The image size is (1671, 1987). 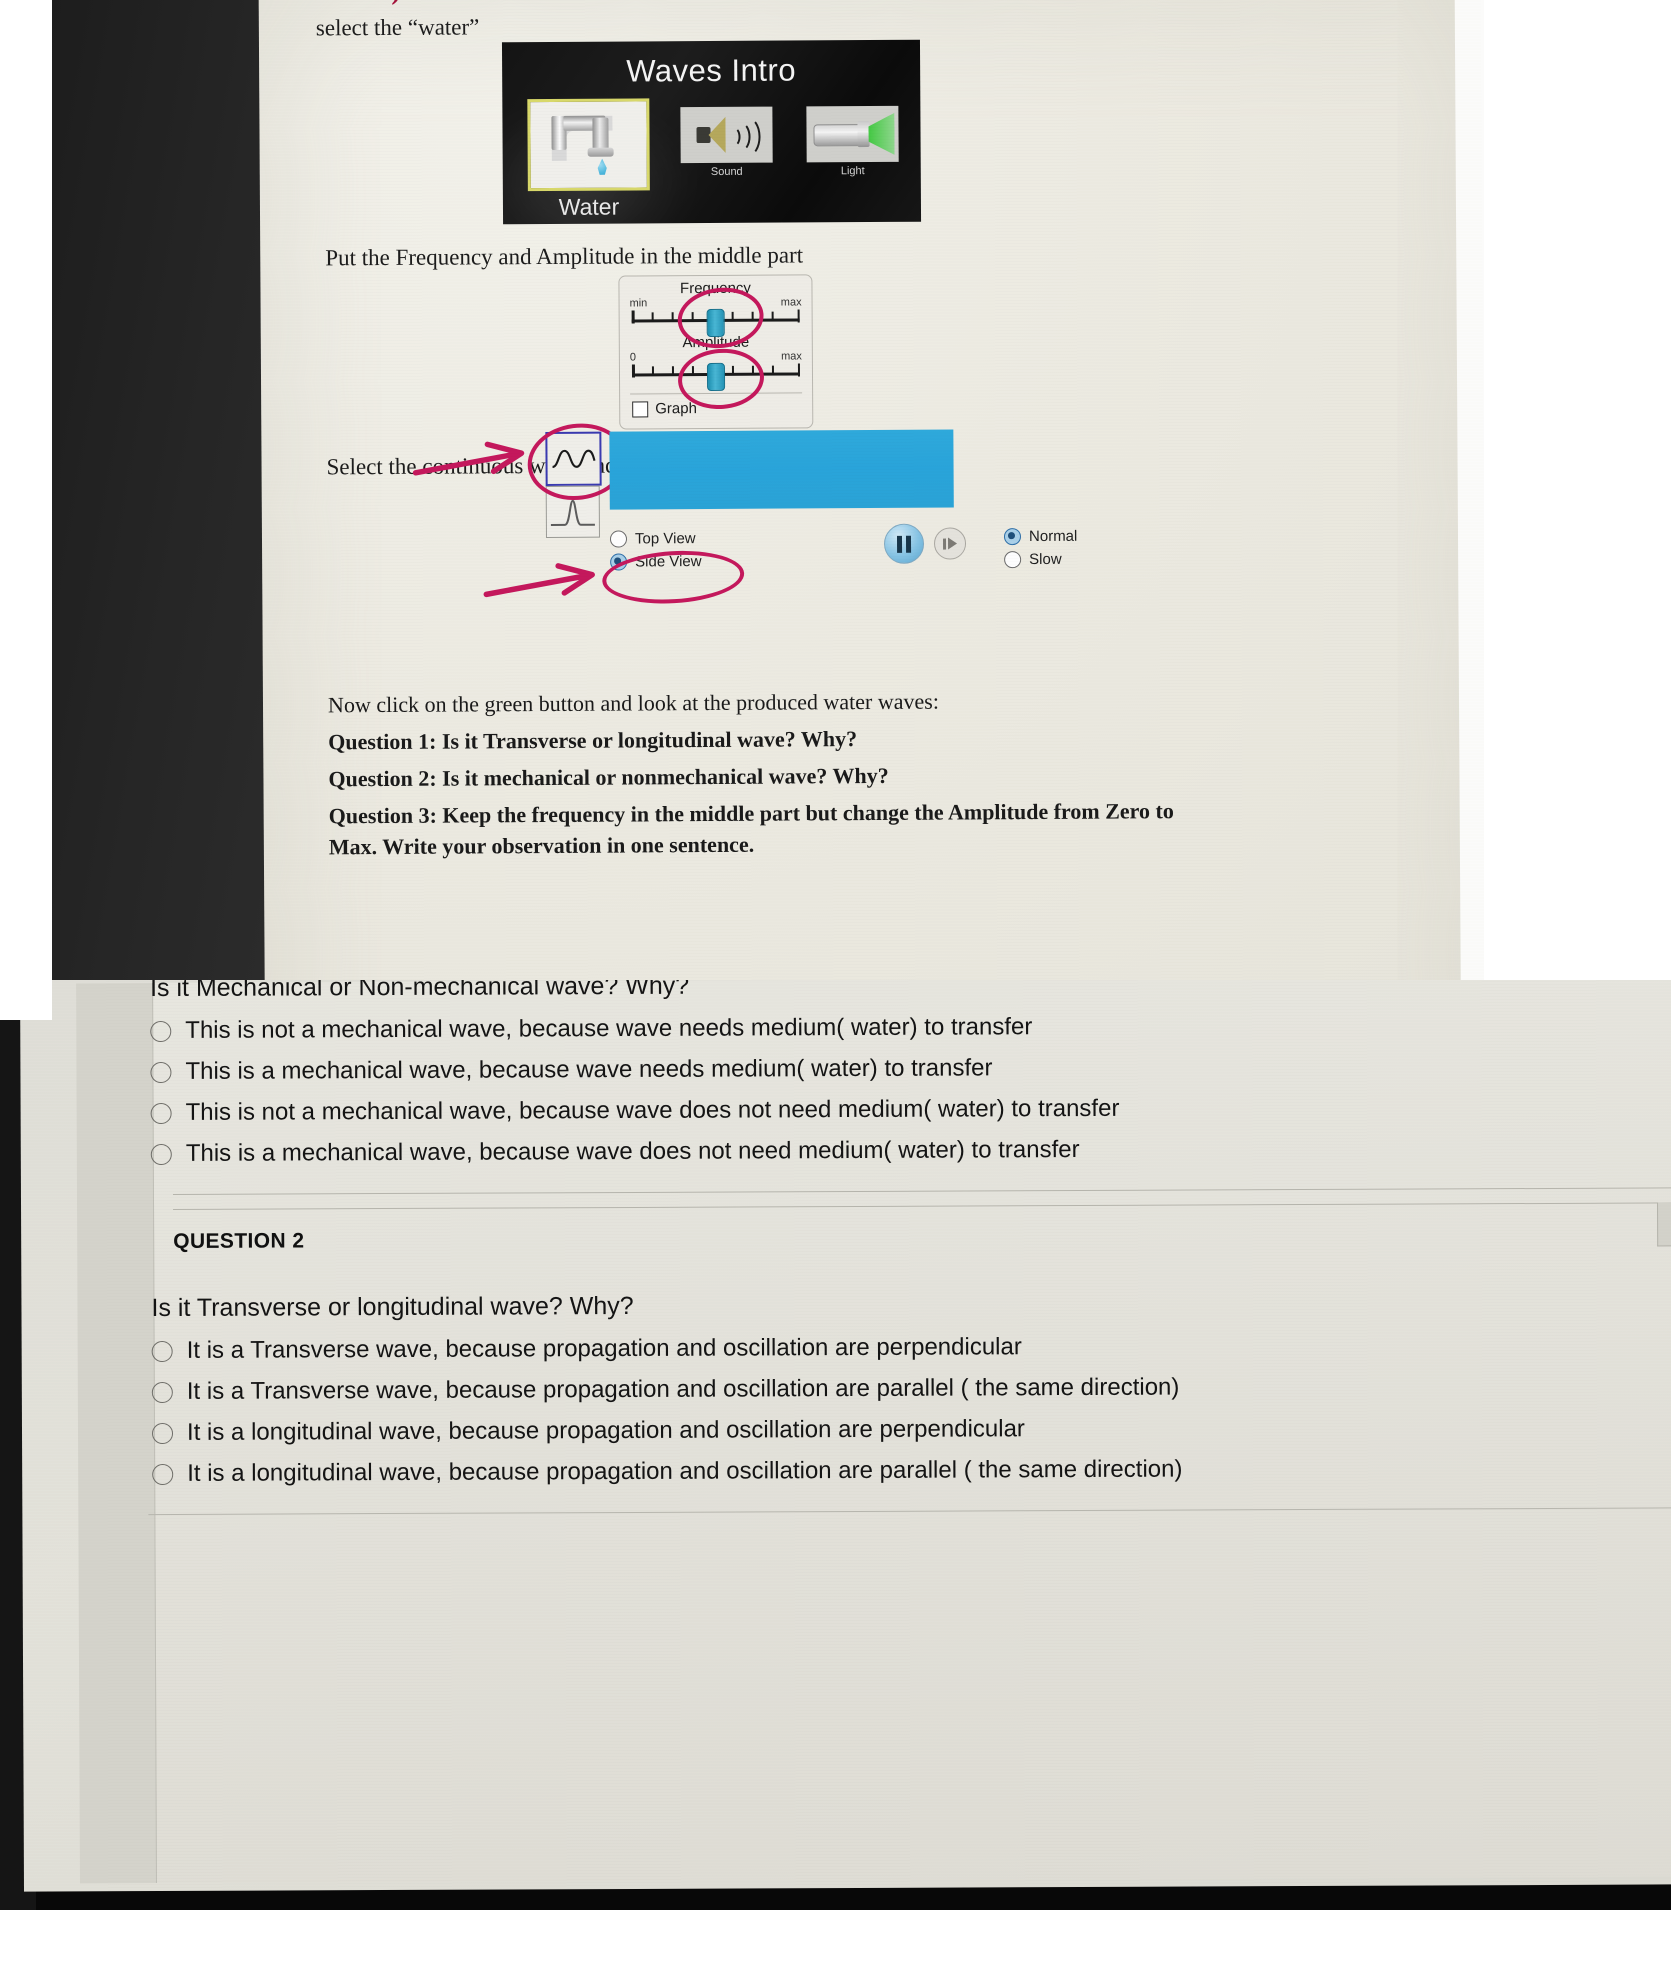 I want to click on question-1-option-2-radio, so click(x=161, y=1072).